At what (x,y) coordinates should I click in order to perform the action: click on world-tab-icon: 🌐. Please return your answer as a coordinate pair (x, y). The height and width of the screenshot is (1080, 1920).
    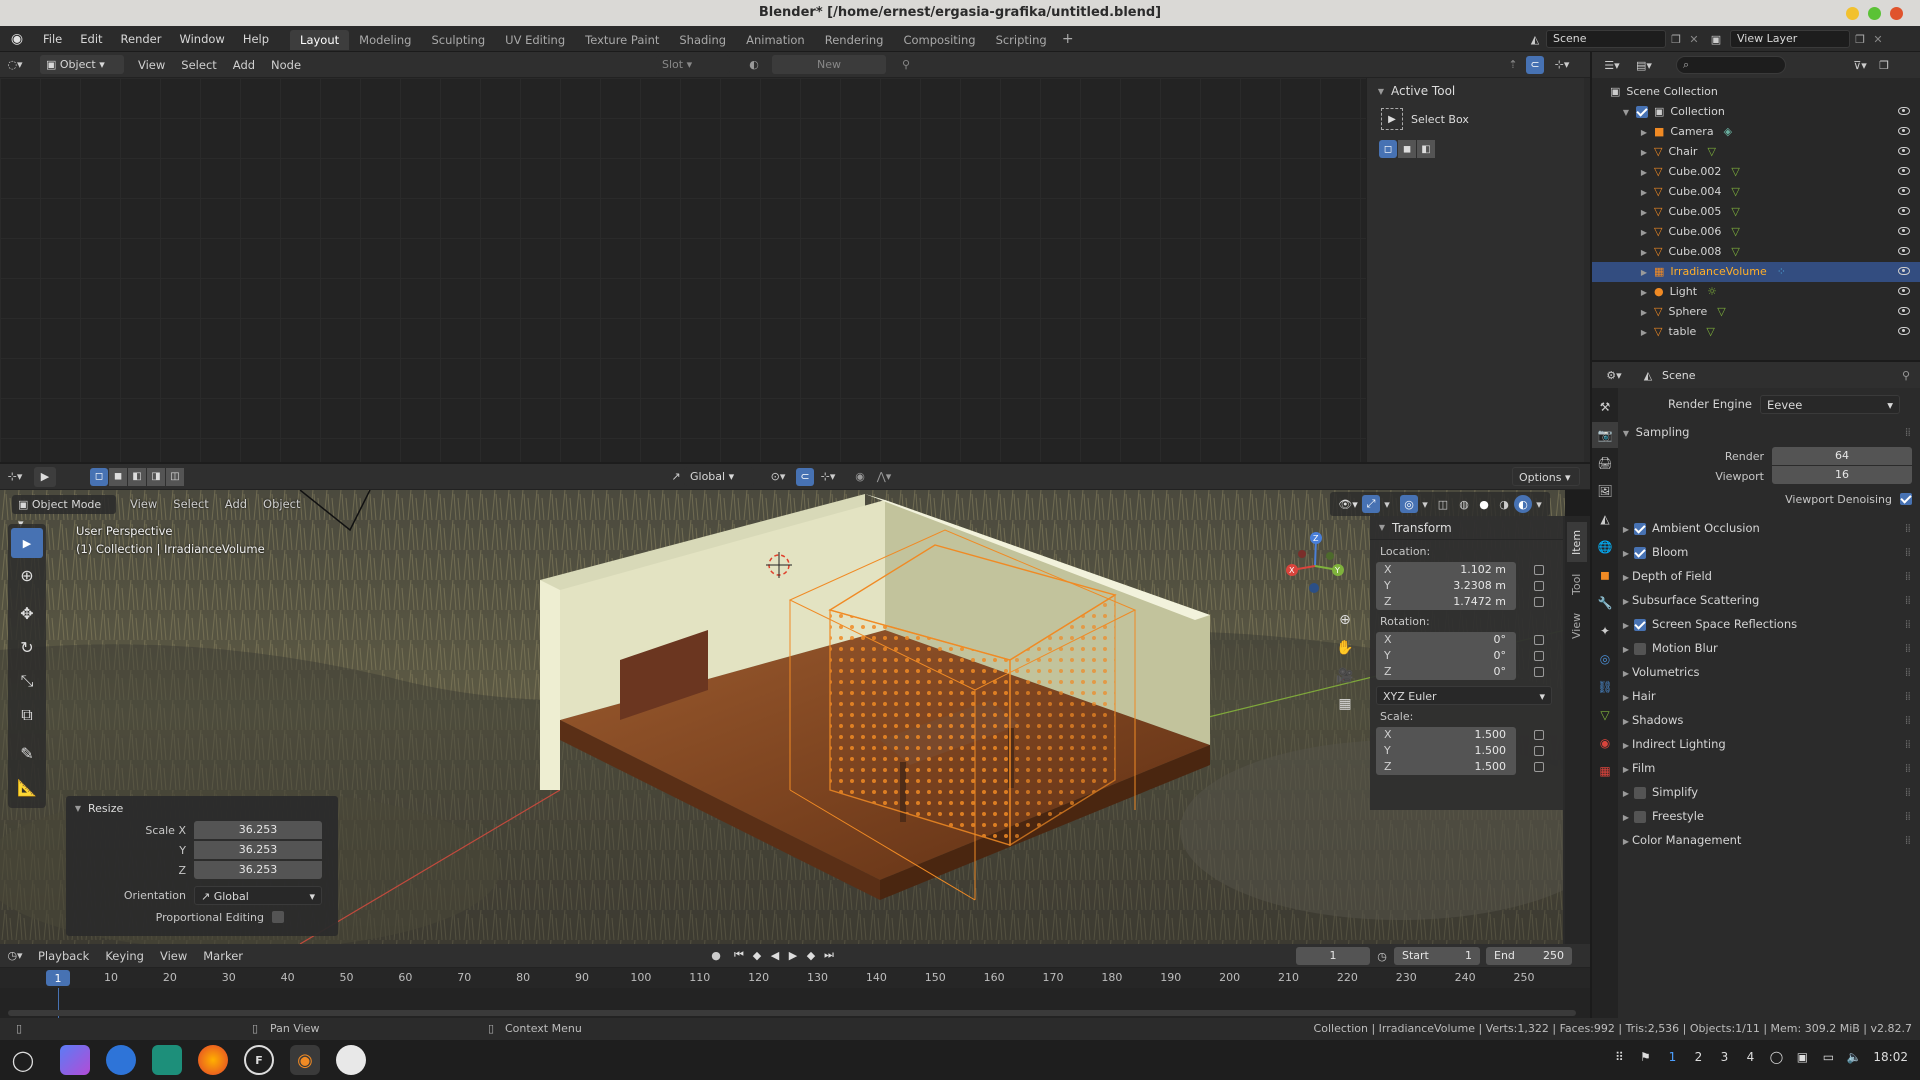
    Looking at the image, I should click on (1605, 547).